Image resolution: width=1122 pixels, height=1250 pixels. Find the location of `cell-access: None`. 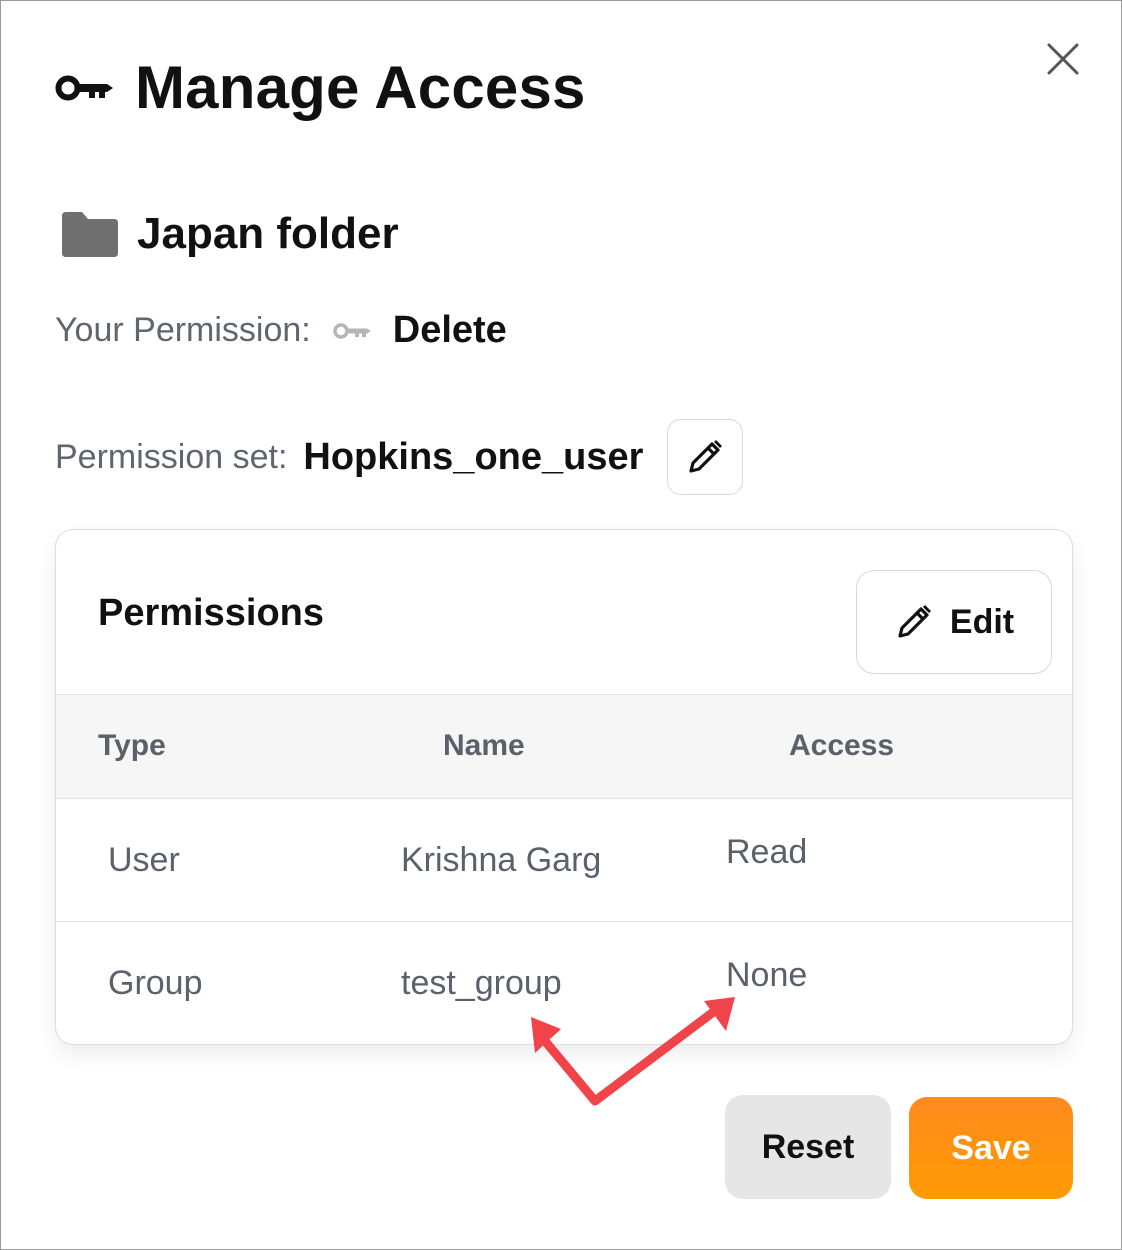

cell-access: None is located at coordinates (767, 975).